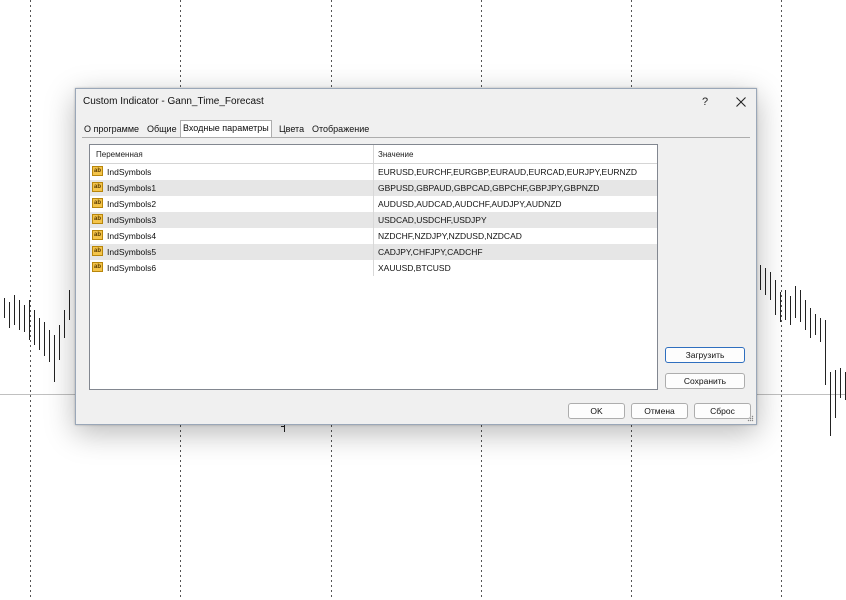 The image size is (846, 600). Describe the element at coordinates (132, 220) in the screenshot. I see `variable-name: IndSymbols3` at that location.